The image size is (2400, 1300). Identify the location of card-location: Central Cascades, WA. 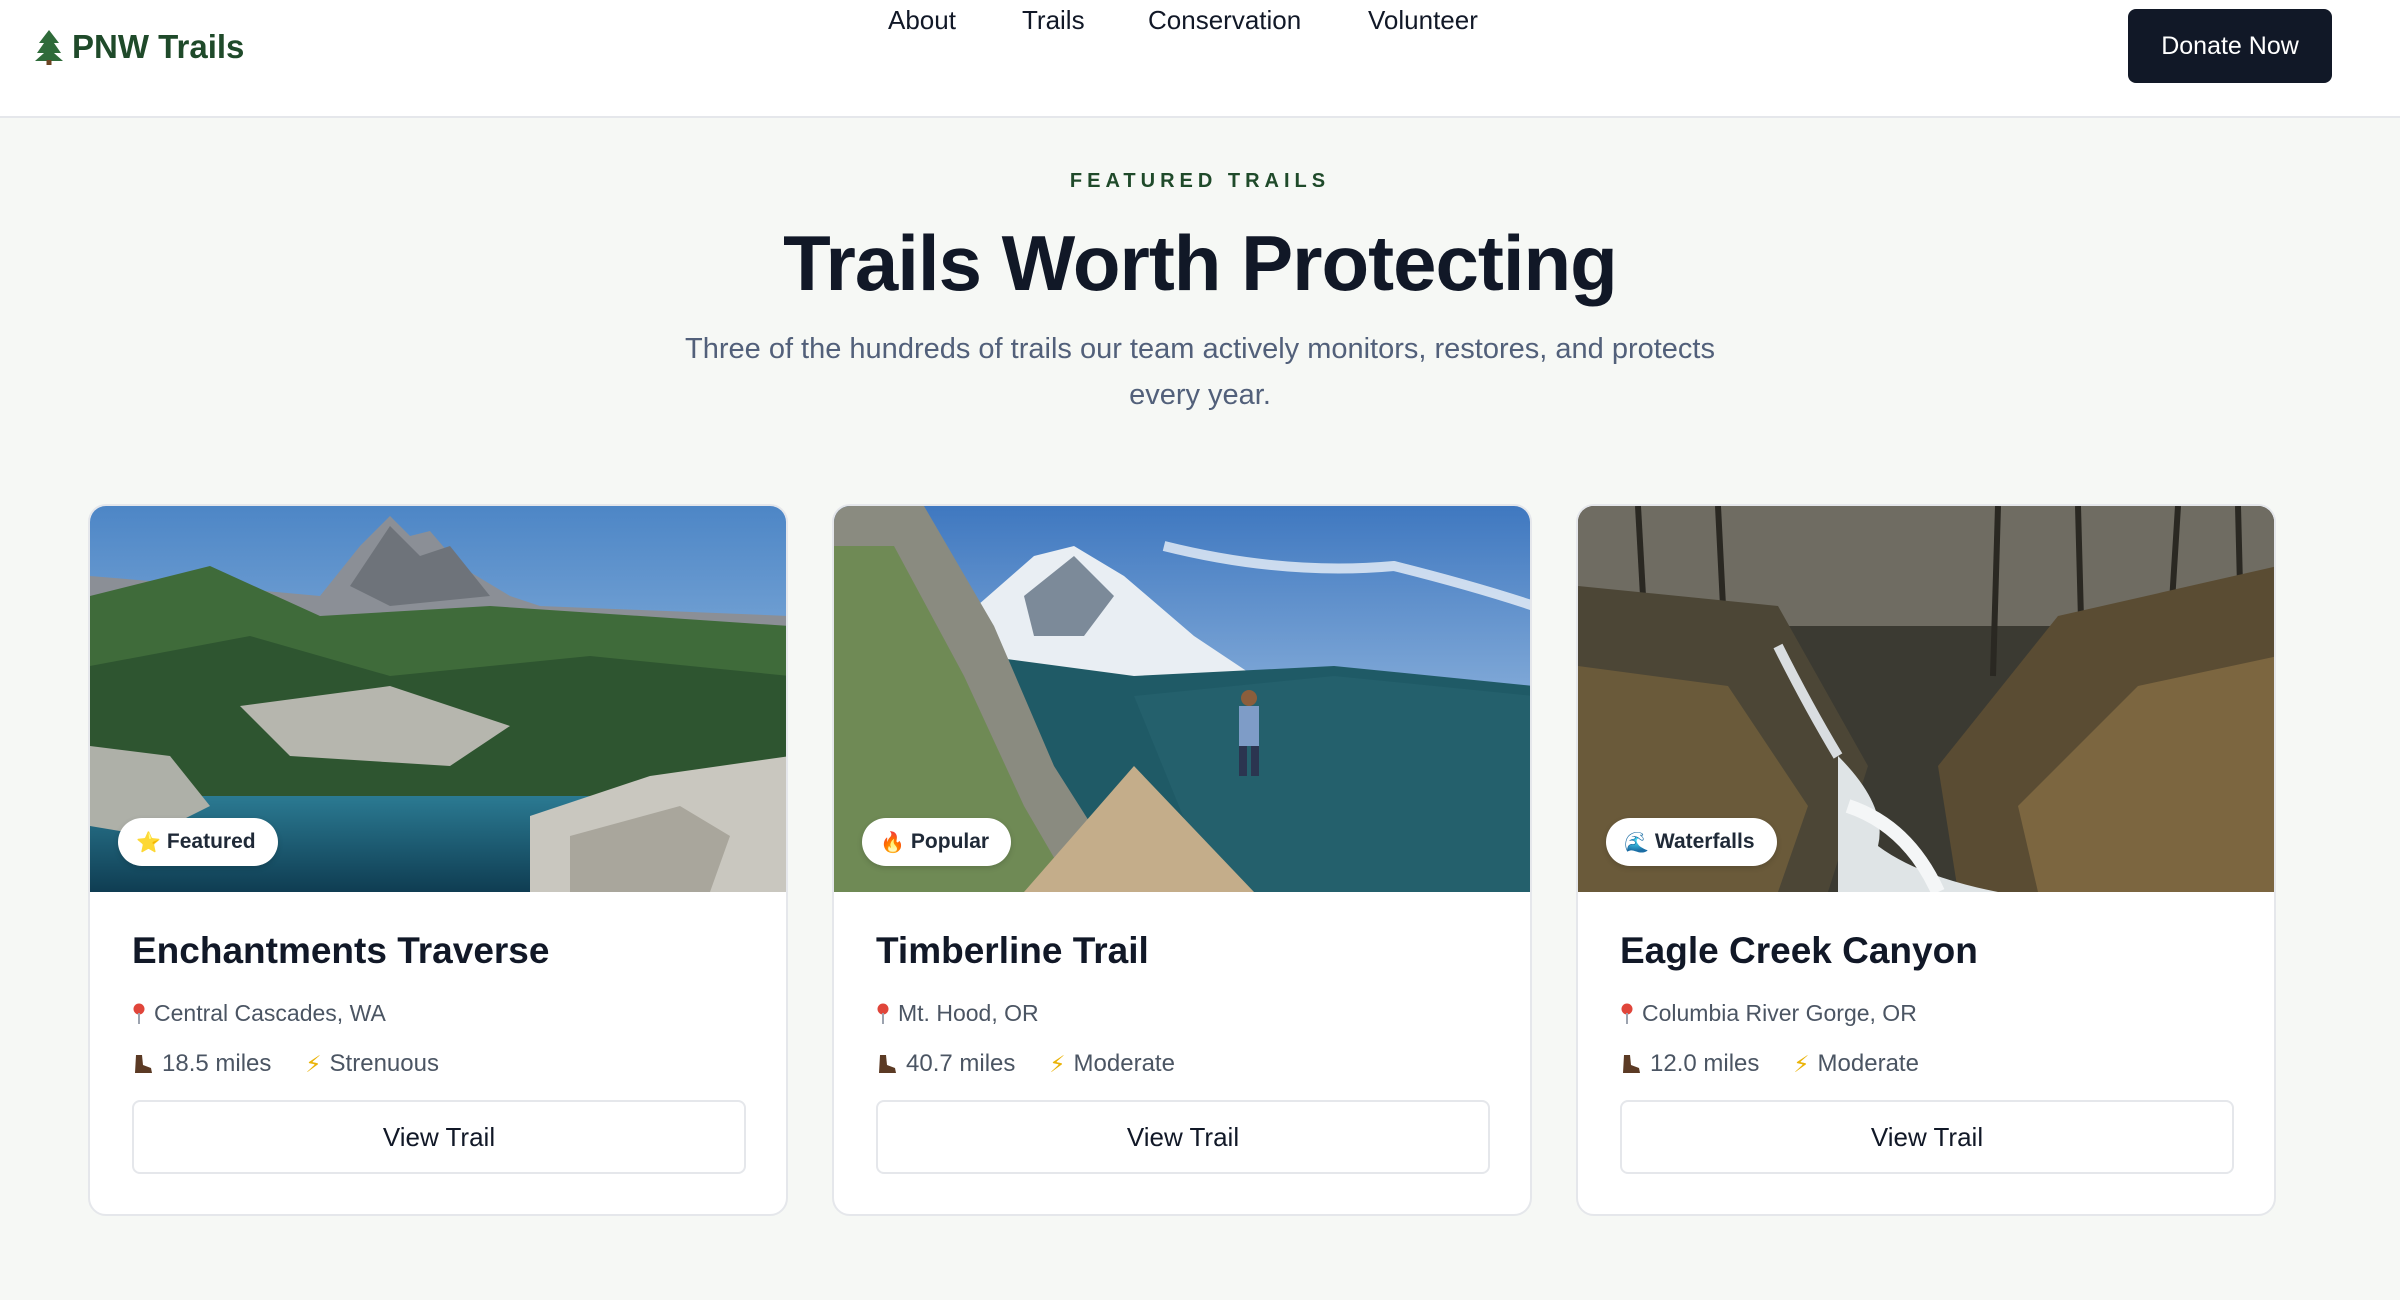
(259, 1013).